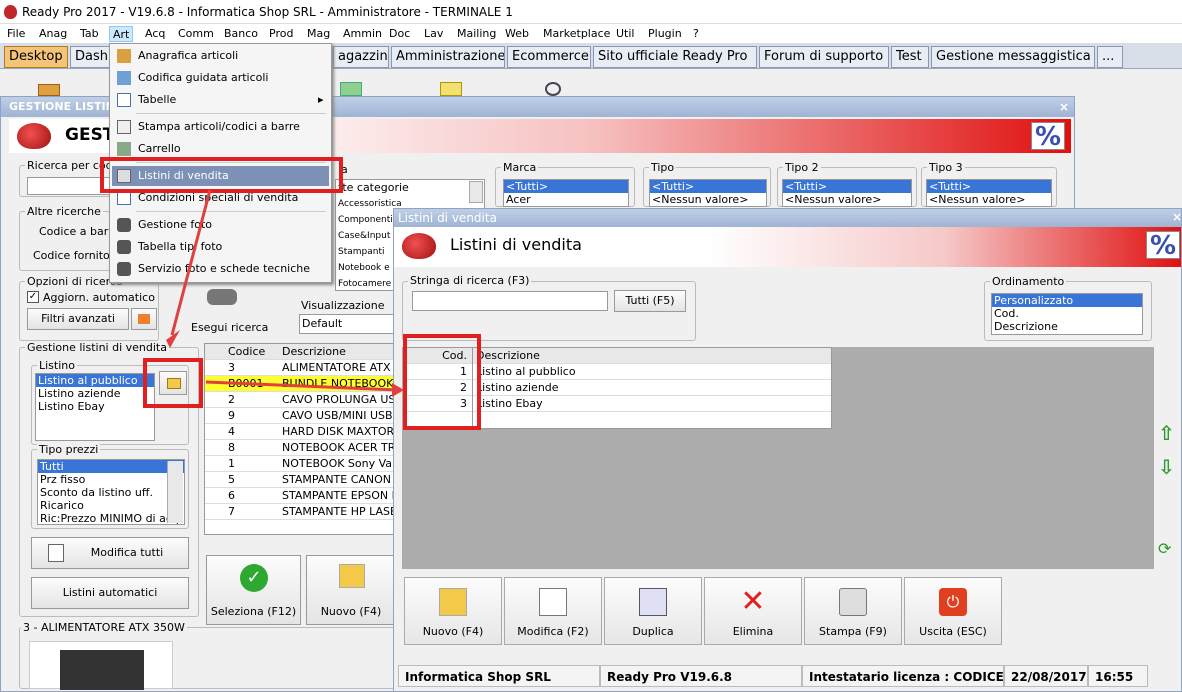 Image resolution: width=1182 pixels, height=692 pixels. Describe the element at coordinates (111, 466) in the screenshot. I see `tipo-prezzi-item: Tutti` at that location.